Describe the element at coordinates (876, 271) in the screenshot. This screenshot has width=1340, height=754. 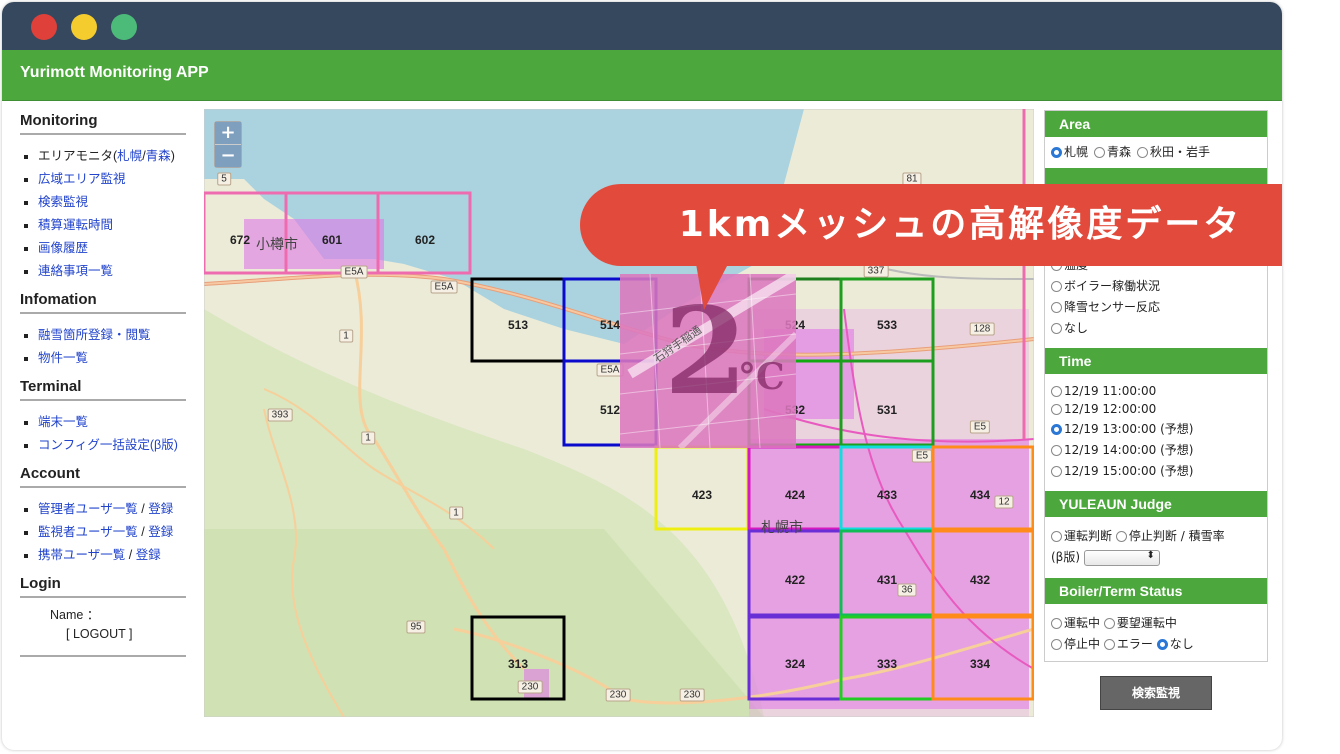
I see `road-number: 337` at that location.